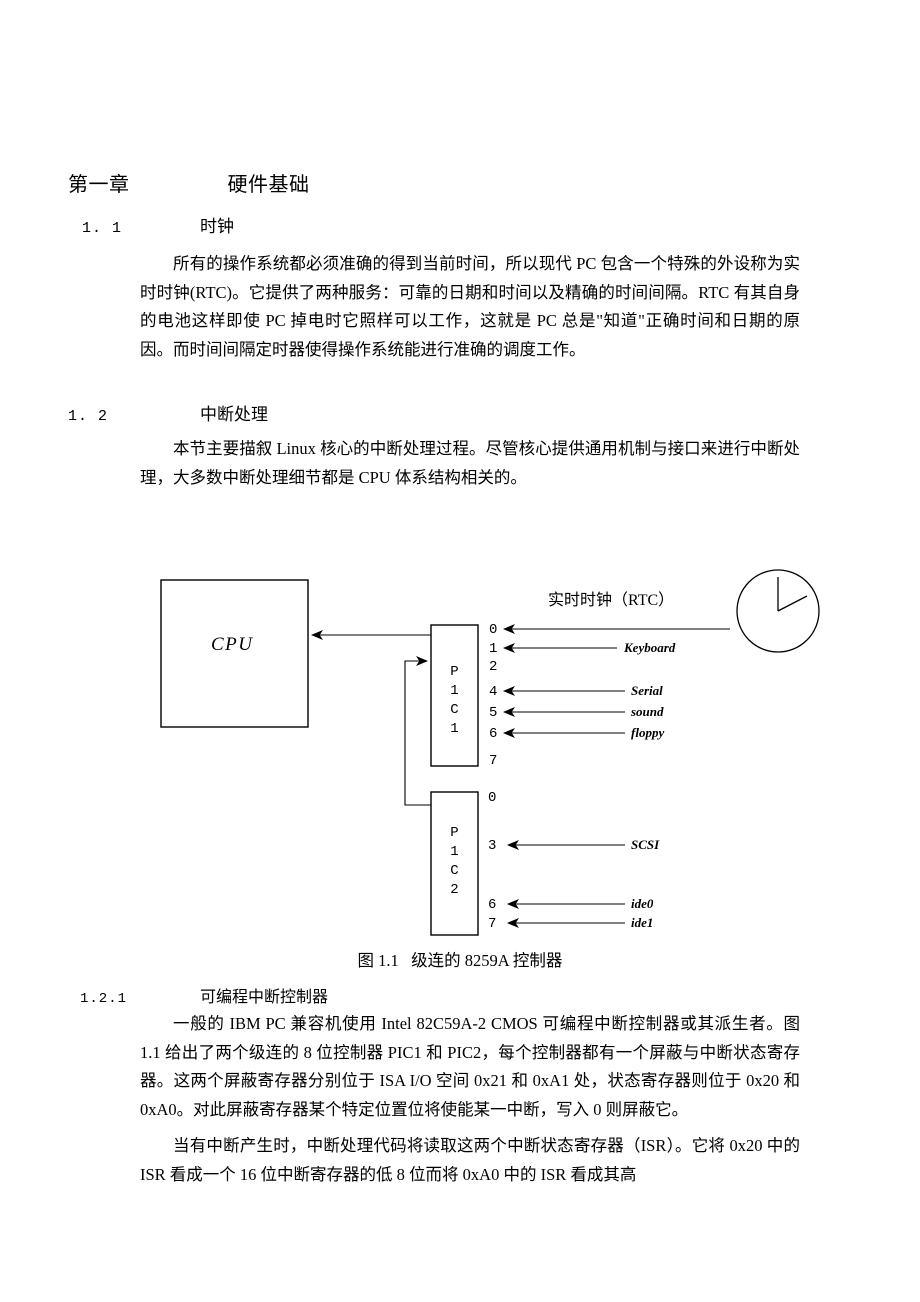 This screenshot has width=920, height=1302. What do you see at coordinates (268, 185) in the screenshot?
I see `chapter-heading-text: 硬件基础` at bounding box center [268, 185].